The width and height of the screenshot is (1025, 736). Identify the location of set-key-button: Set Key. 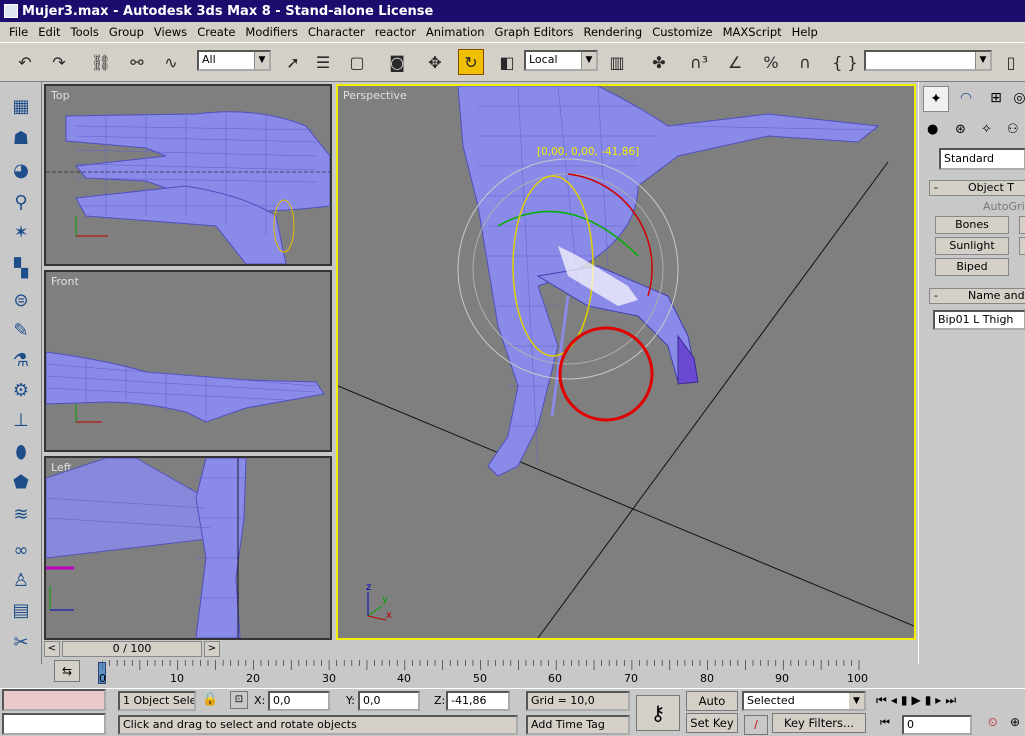
(712, 723).